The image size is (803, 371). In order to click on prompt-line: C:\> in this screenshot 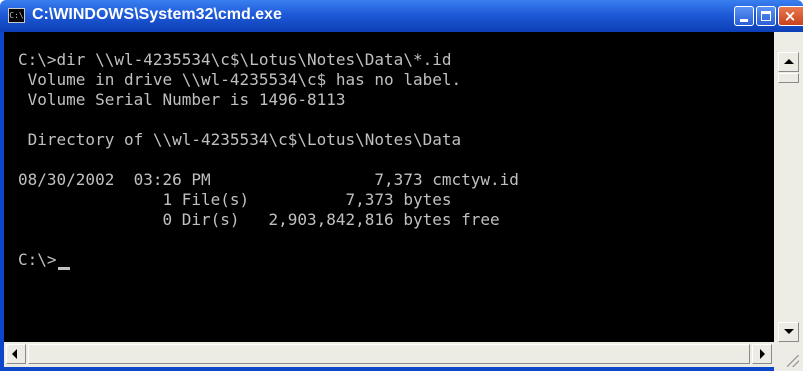, I will do `click(37, 259)`.